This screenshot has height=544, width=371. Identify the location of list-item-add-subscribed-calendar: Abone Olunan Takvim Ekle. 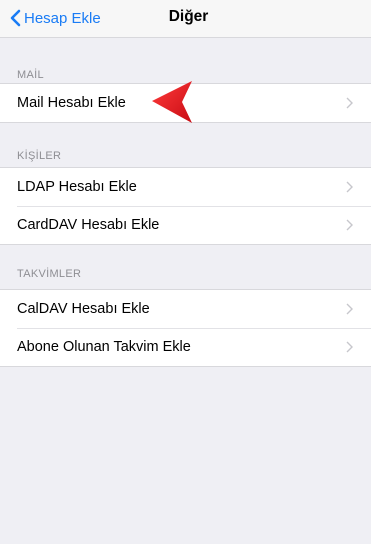
(185, 347).